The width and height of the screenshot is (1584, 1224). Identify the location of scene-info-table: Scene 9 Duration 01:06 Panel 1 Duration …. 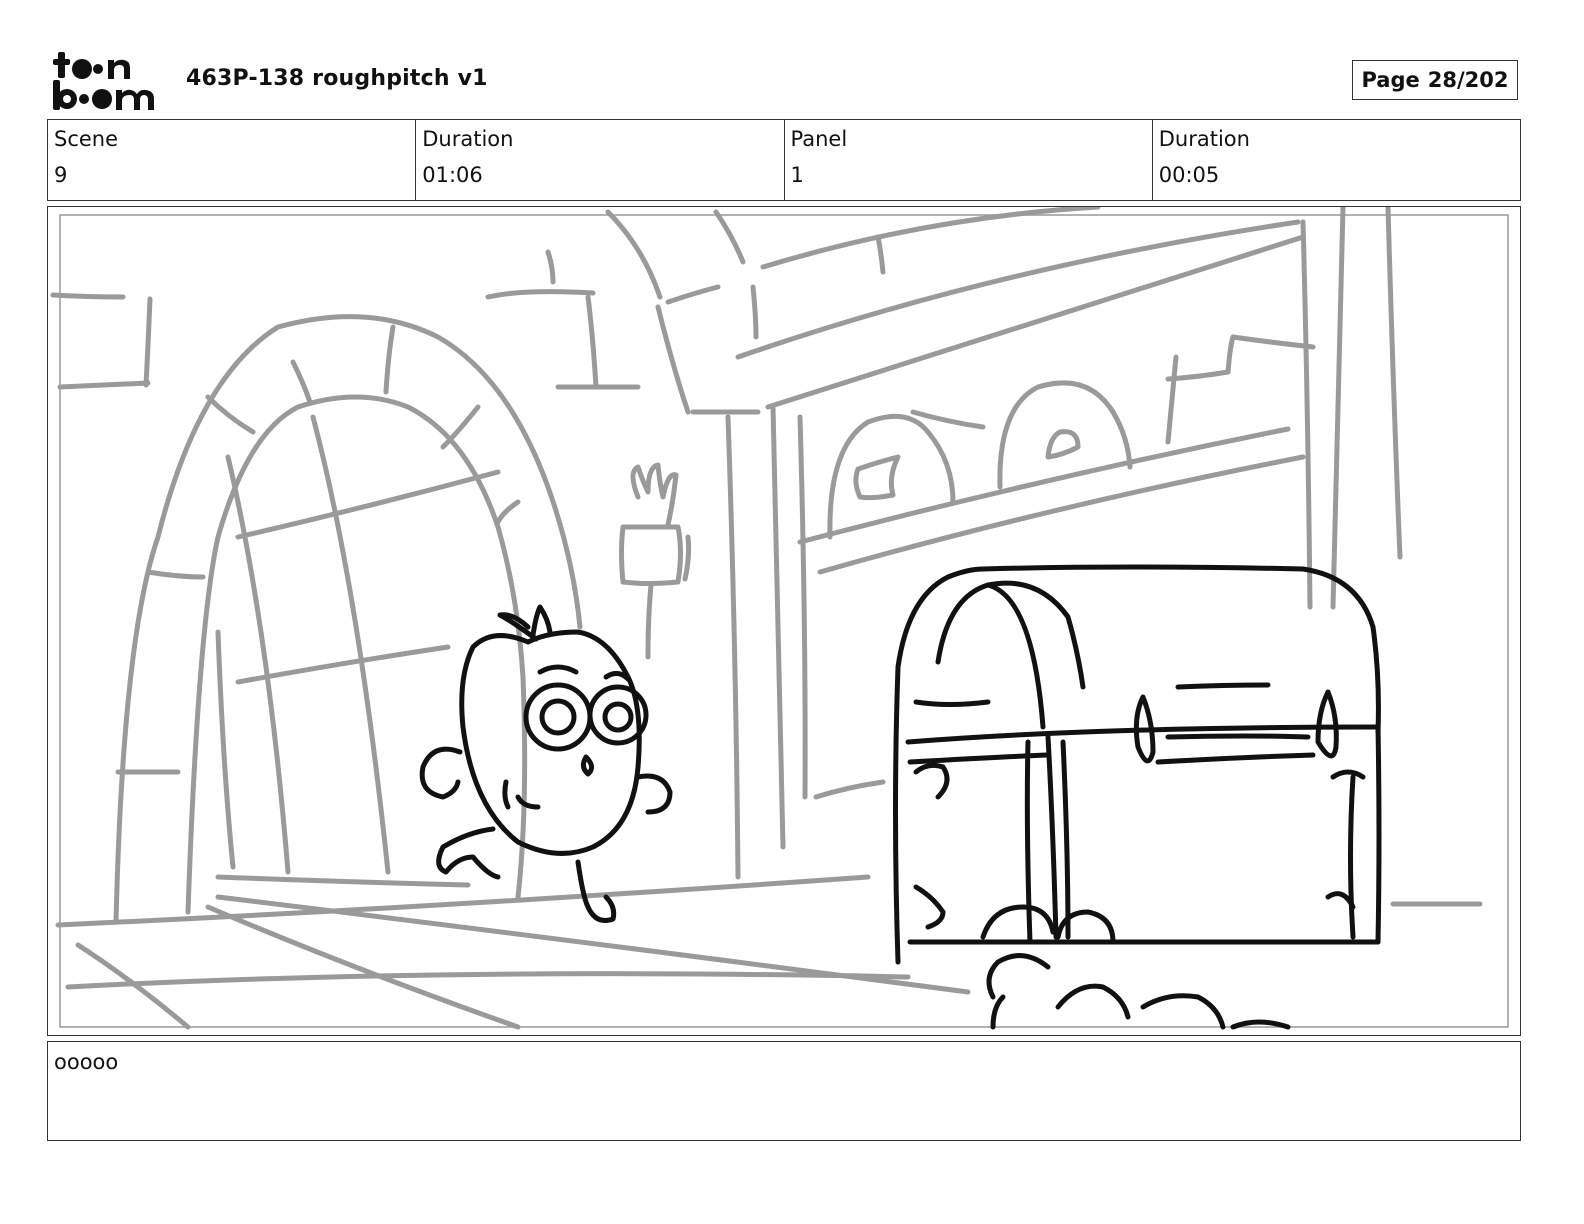
(784, 160).